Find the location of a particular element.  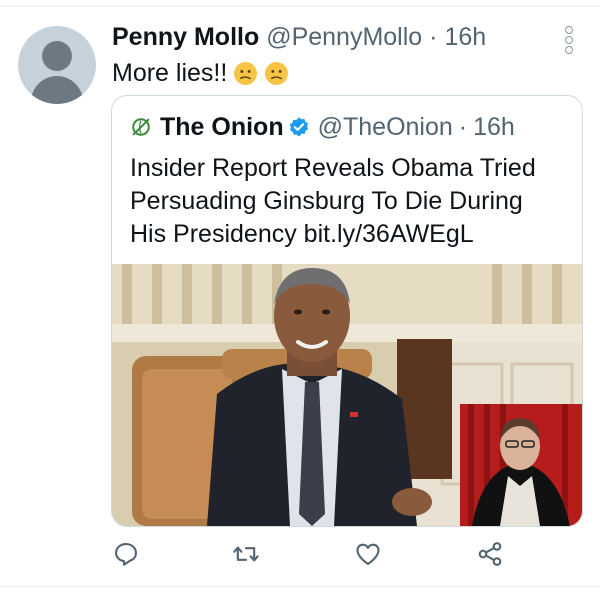

tweet-actions is located at coordinates (300, 555).